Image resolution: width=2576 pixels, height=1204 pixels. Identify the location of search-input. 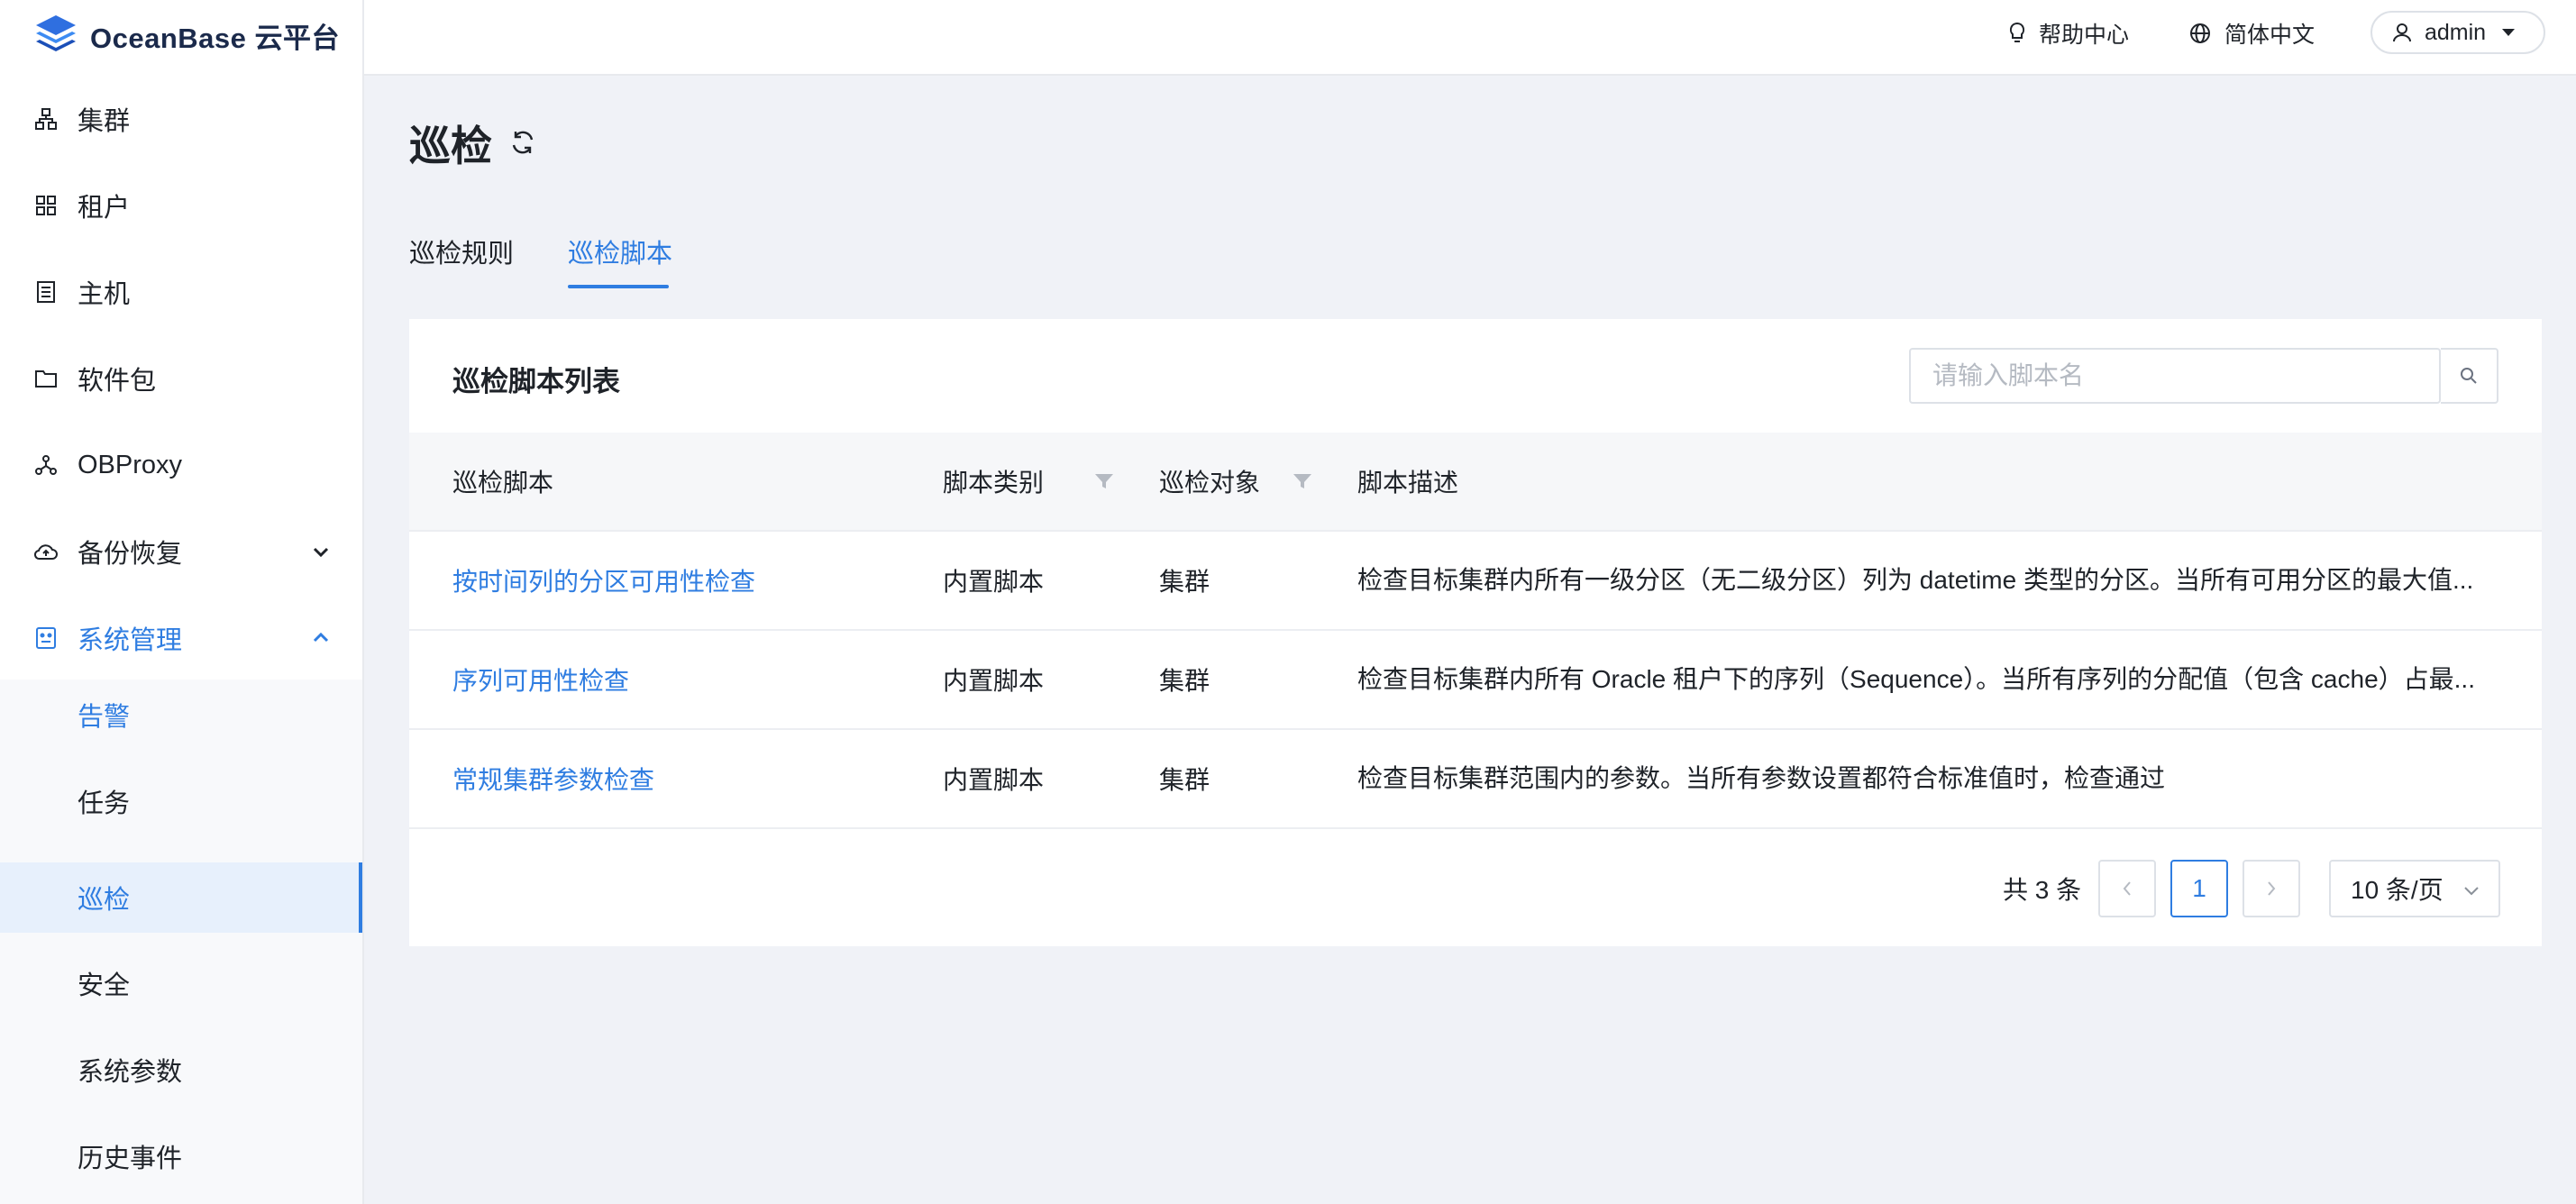
(2177, 376).